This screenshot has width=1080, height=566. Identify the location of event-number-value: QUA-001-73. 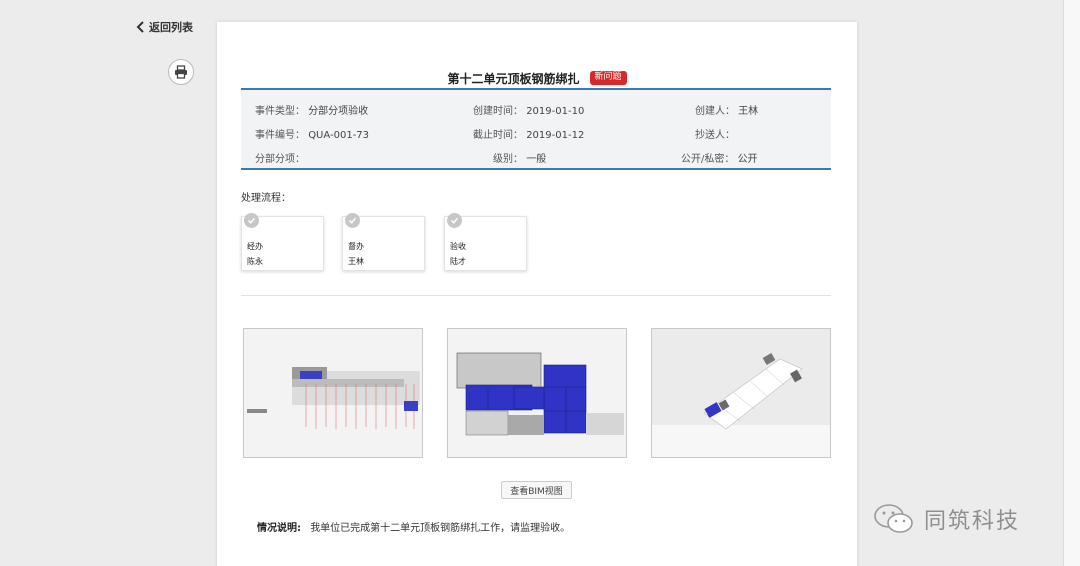
(339, 135).